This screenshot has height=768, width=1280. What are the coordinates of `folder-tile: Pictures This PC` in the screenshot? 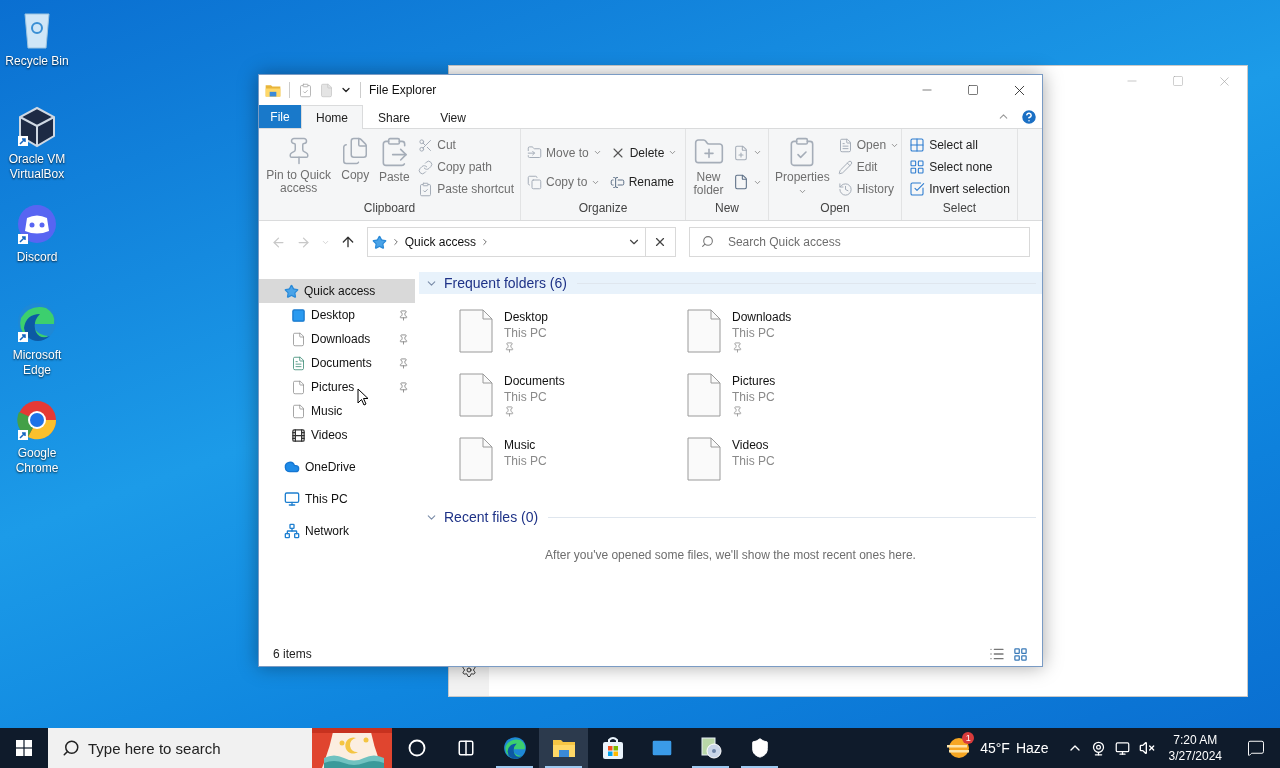 It's located at (801, 401).